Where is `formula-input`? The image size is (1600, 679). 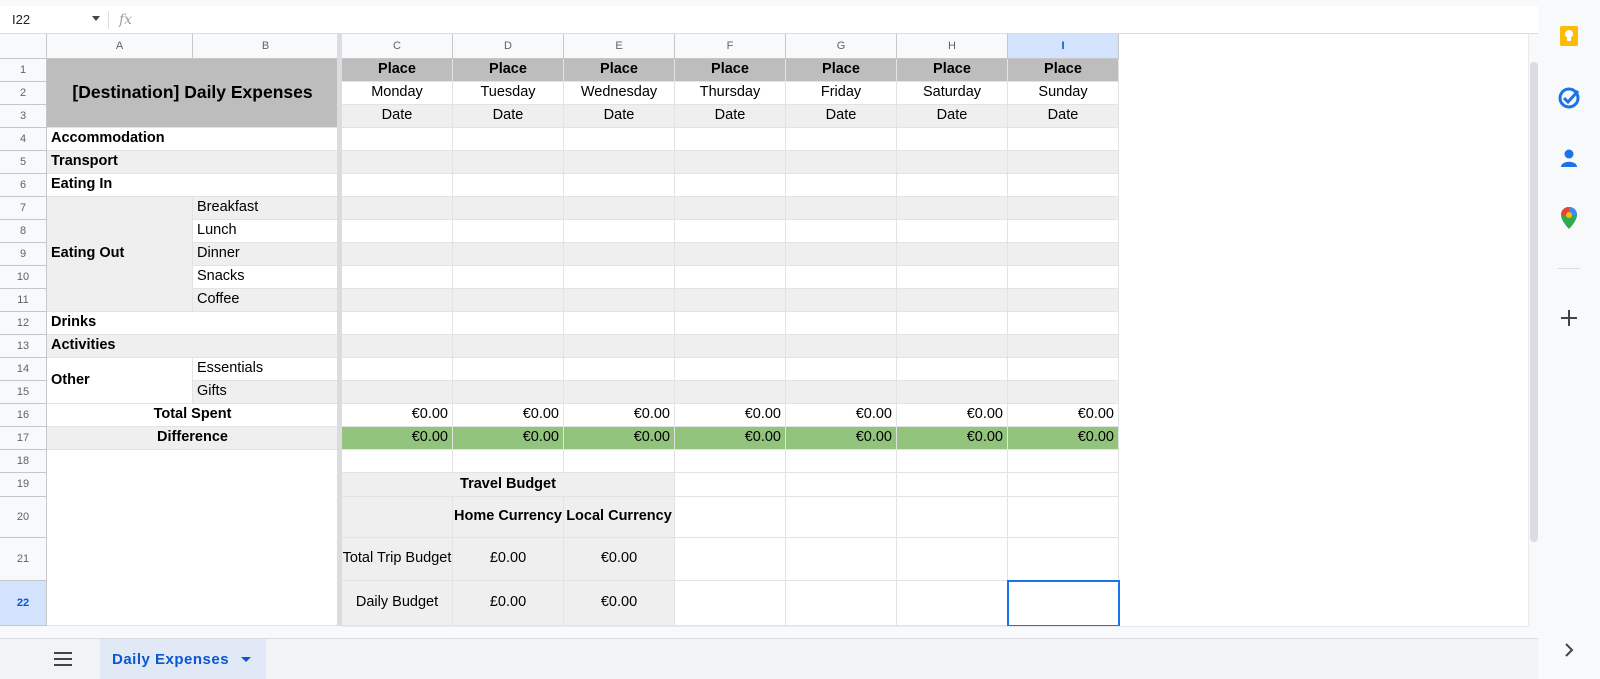 formula-input is located at coordinates (835, 19).